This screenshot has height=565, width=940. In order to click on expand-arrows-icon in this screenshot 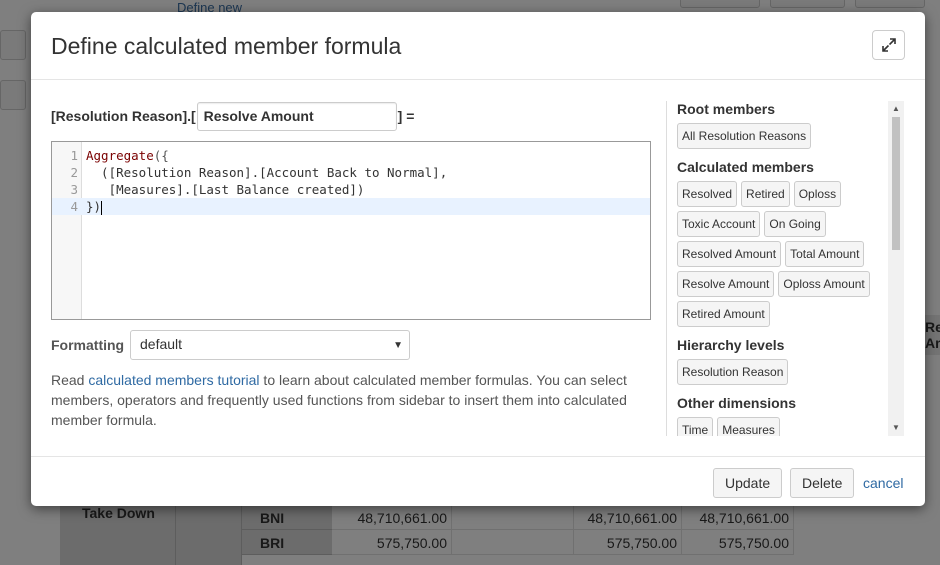, I will do `click(888, 45)`.